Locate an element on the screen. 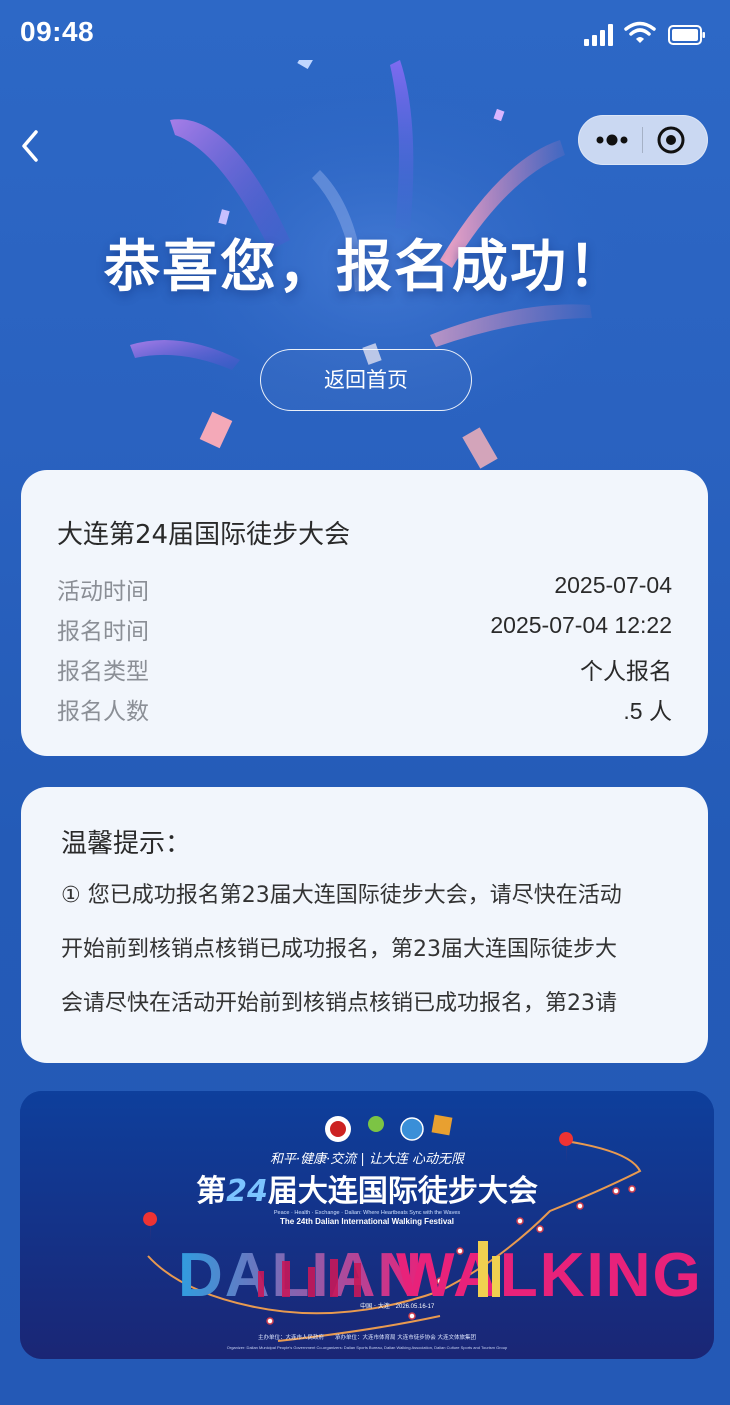 The image size is (730, 1405). registration-time-label: 报名时间 is located at coordinates (103, 632).